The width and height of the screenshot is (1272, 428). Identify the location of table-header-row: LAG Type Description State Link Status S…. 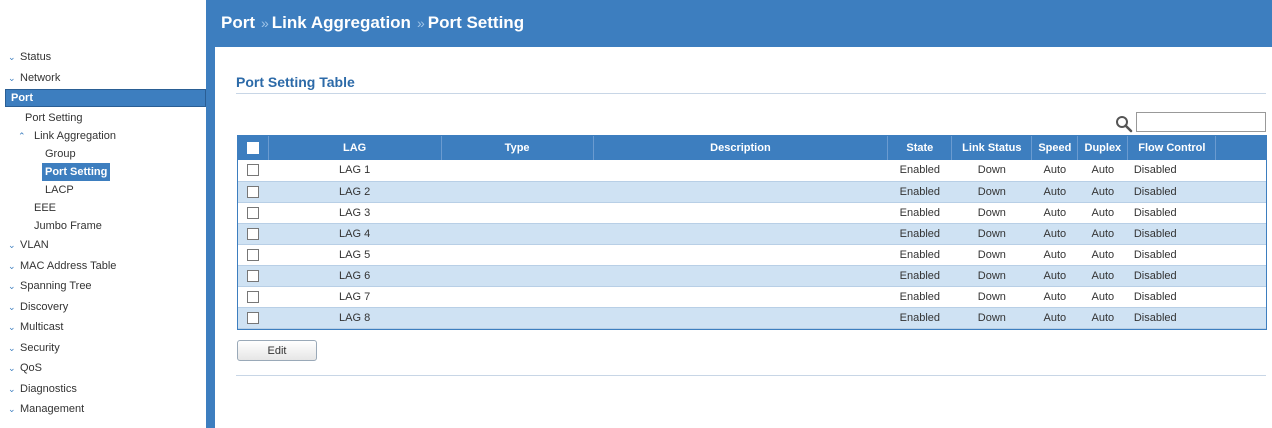
(752, 148).